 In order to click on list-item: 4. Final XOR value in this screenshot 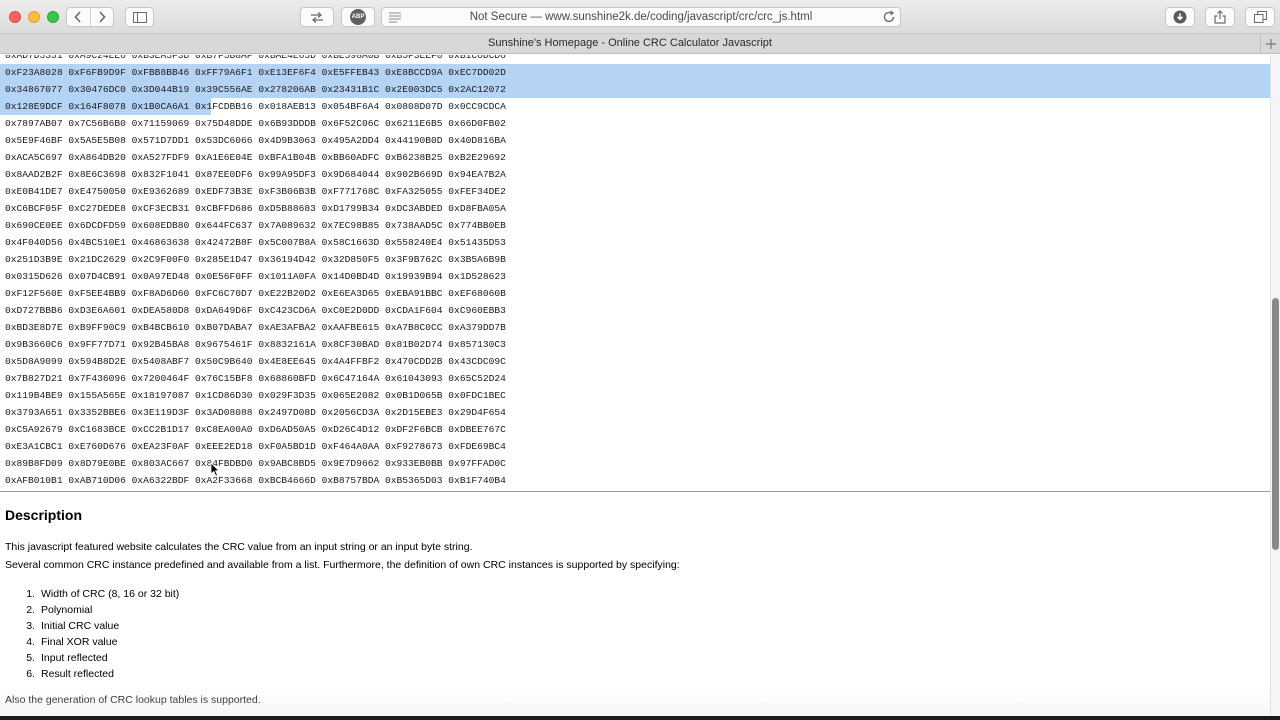, I will do `click(89, 642)`.